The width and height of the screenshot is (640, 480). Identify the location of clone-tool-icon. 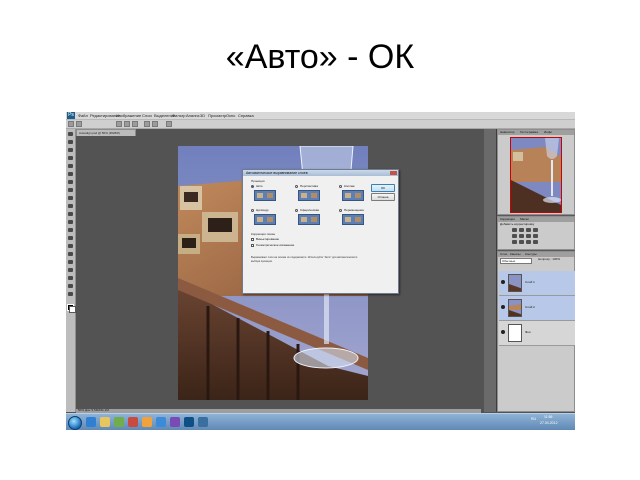
(70, 198).